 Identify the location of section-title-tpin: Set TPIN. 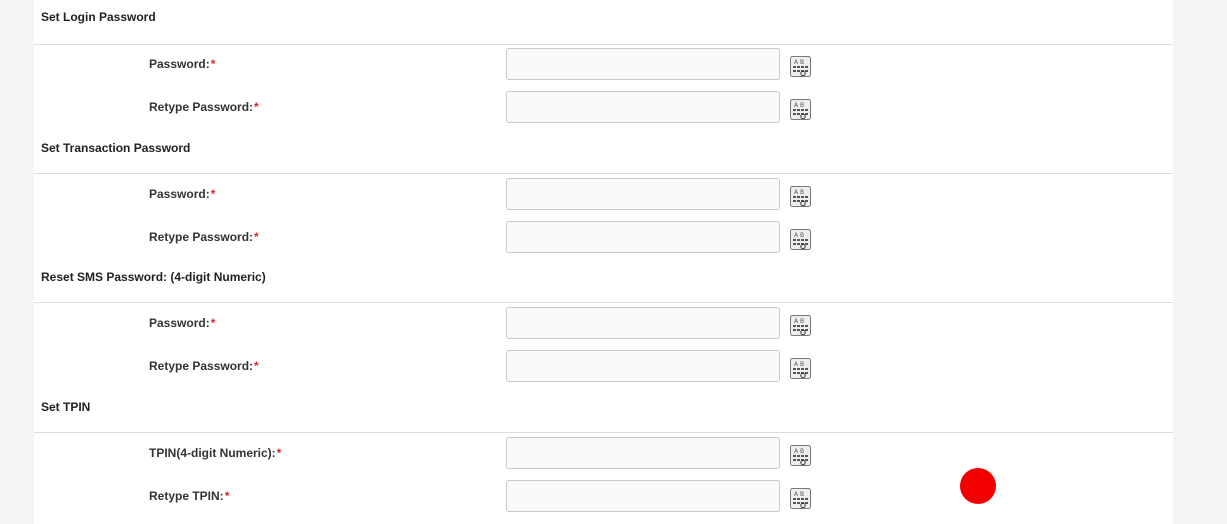
(66, 407).